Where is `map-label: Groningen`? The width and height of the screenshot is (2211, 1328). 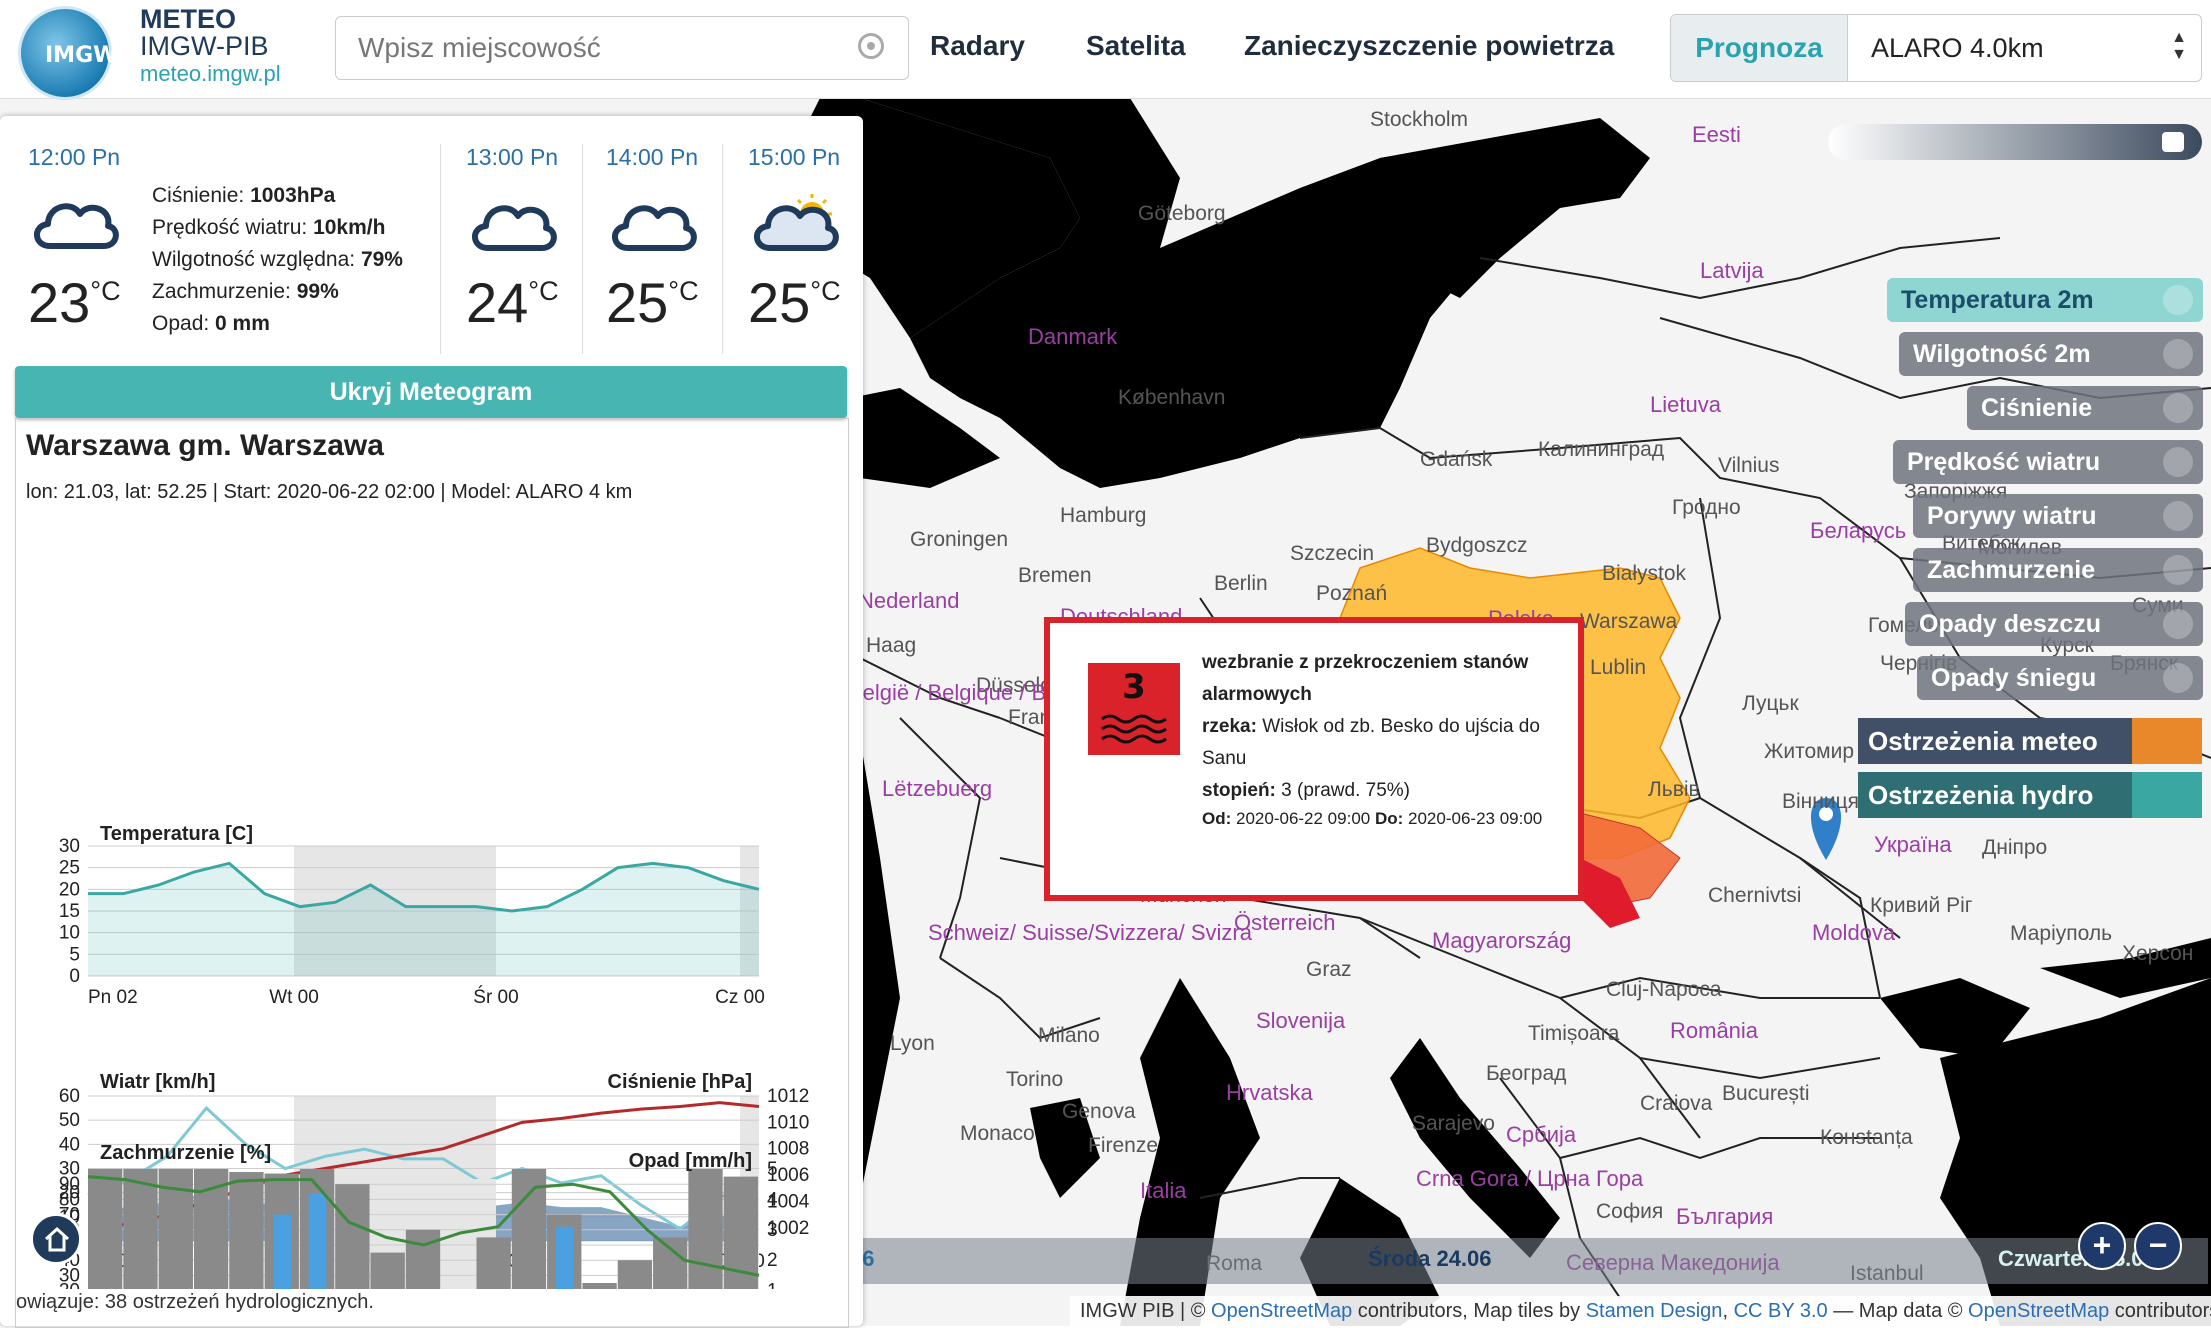
map-label: Groningen is located at coordinates (959, 539).